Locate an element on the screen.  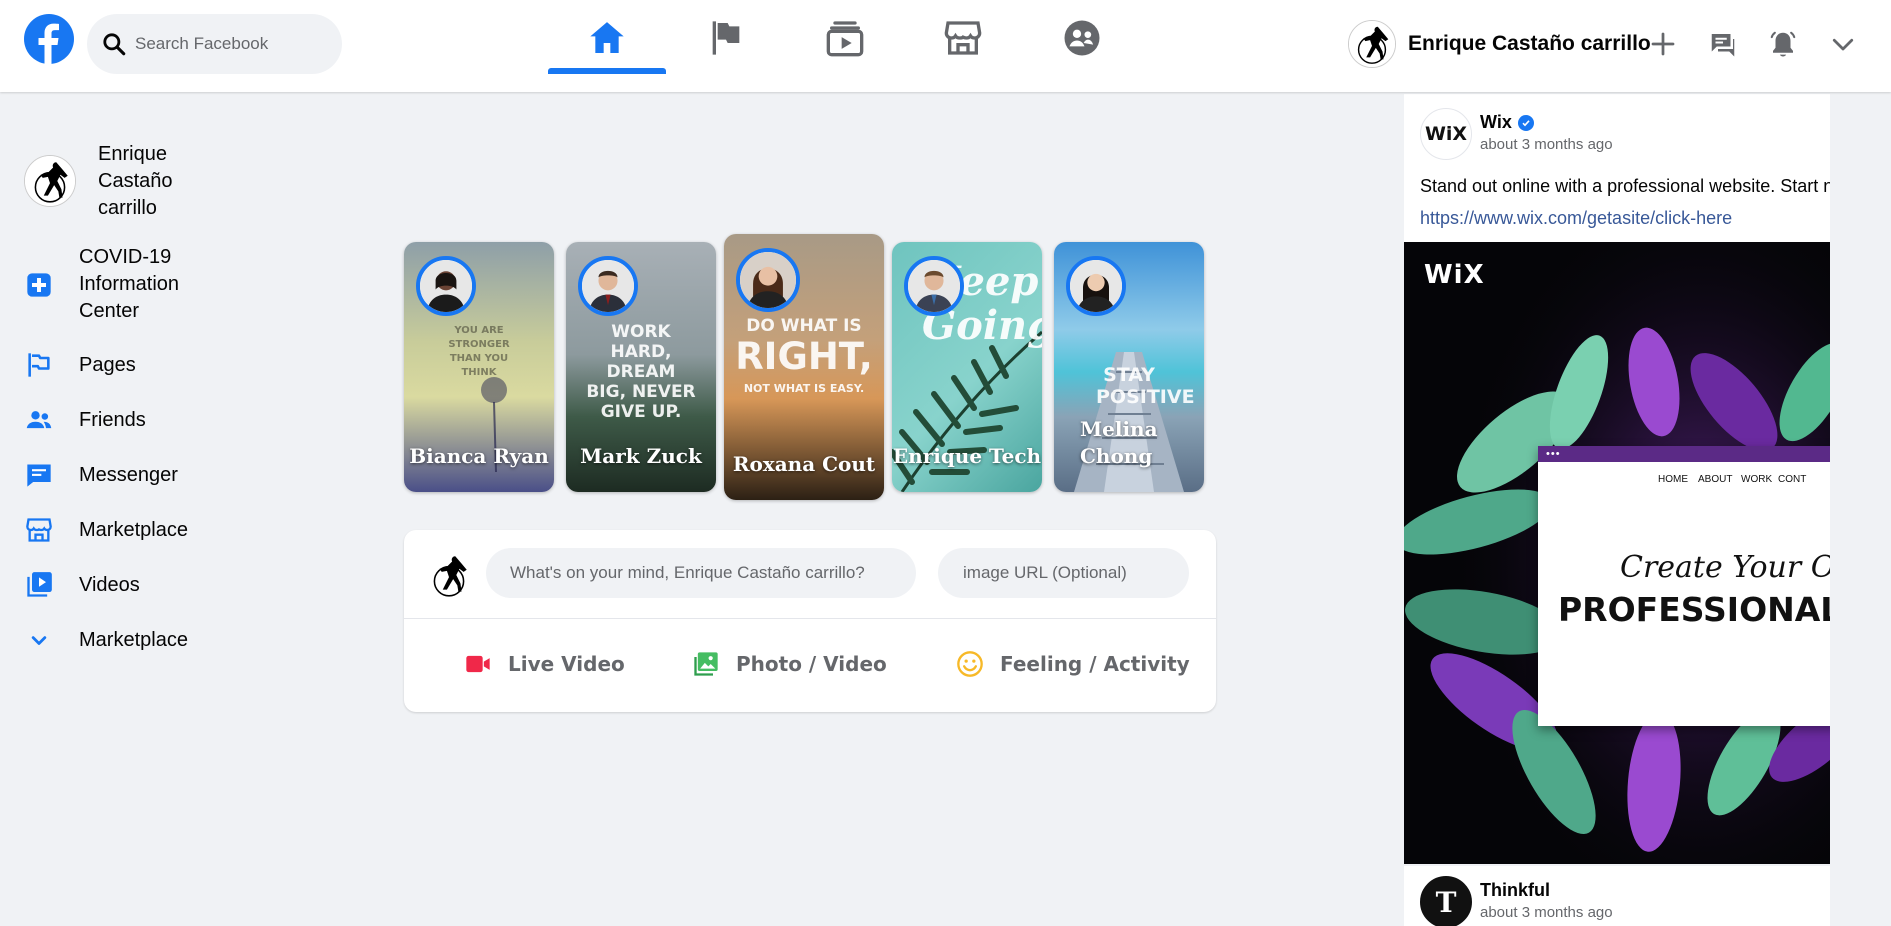
flag-icon is located at coordinates (726, 38).